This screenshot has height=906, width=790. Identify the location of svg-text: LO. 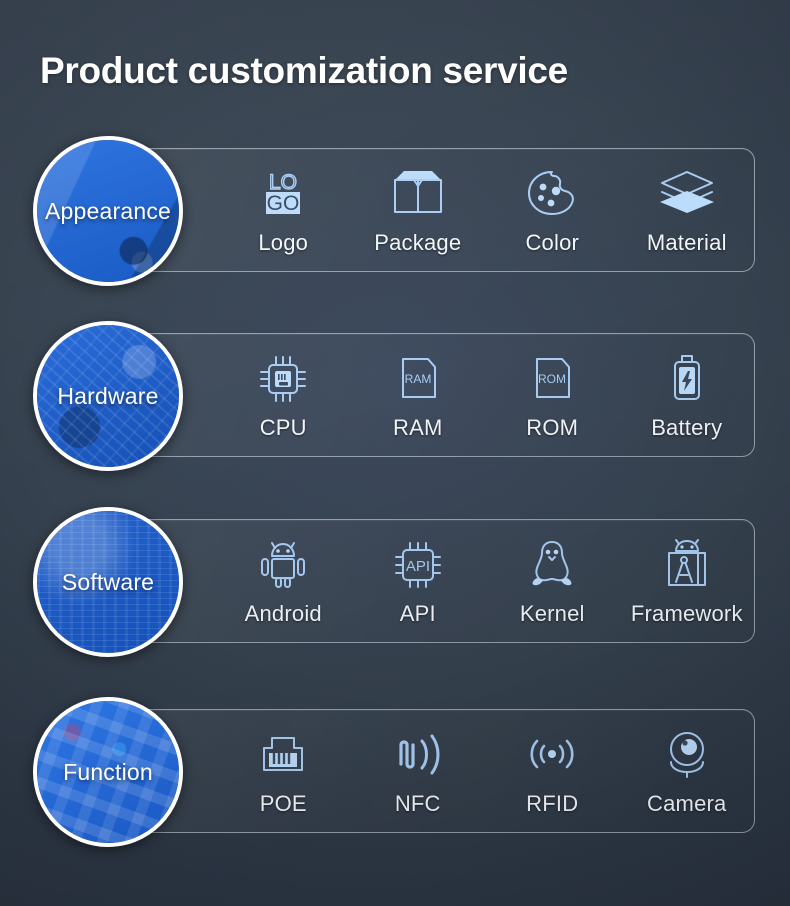
(283, 182).